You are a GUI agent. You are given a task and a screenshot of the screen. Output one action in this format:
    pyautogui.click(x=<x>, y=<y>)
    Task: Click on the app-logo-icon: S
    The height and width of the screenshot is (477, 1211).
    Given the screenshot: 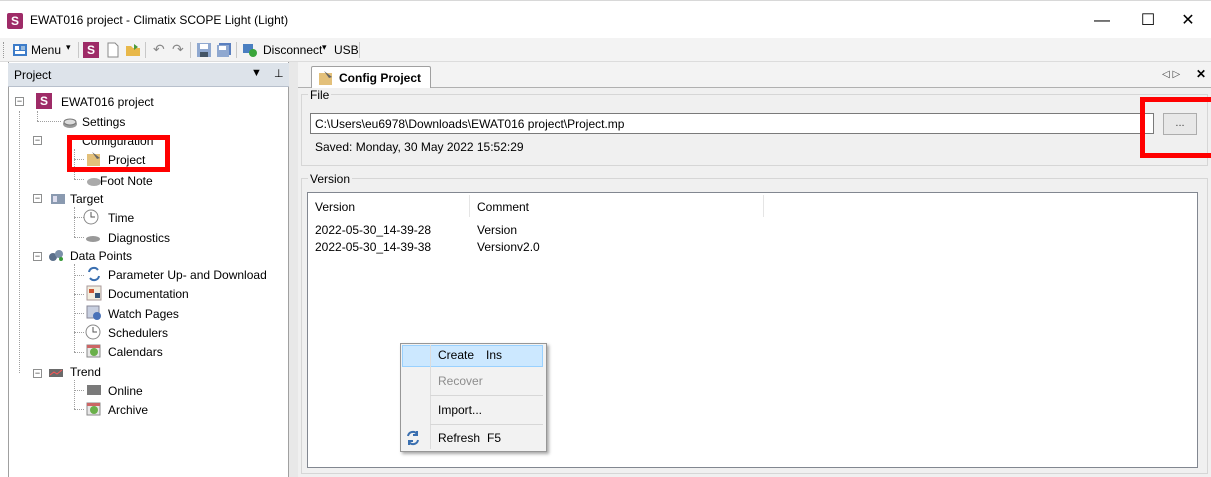 What is the action you would take?
    pyautogui.click(x=15, y=21)
    